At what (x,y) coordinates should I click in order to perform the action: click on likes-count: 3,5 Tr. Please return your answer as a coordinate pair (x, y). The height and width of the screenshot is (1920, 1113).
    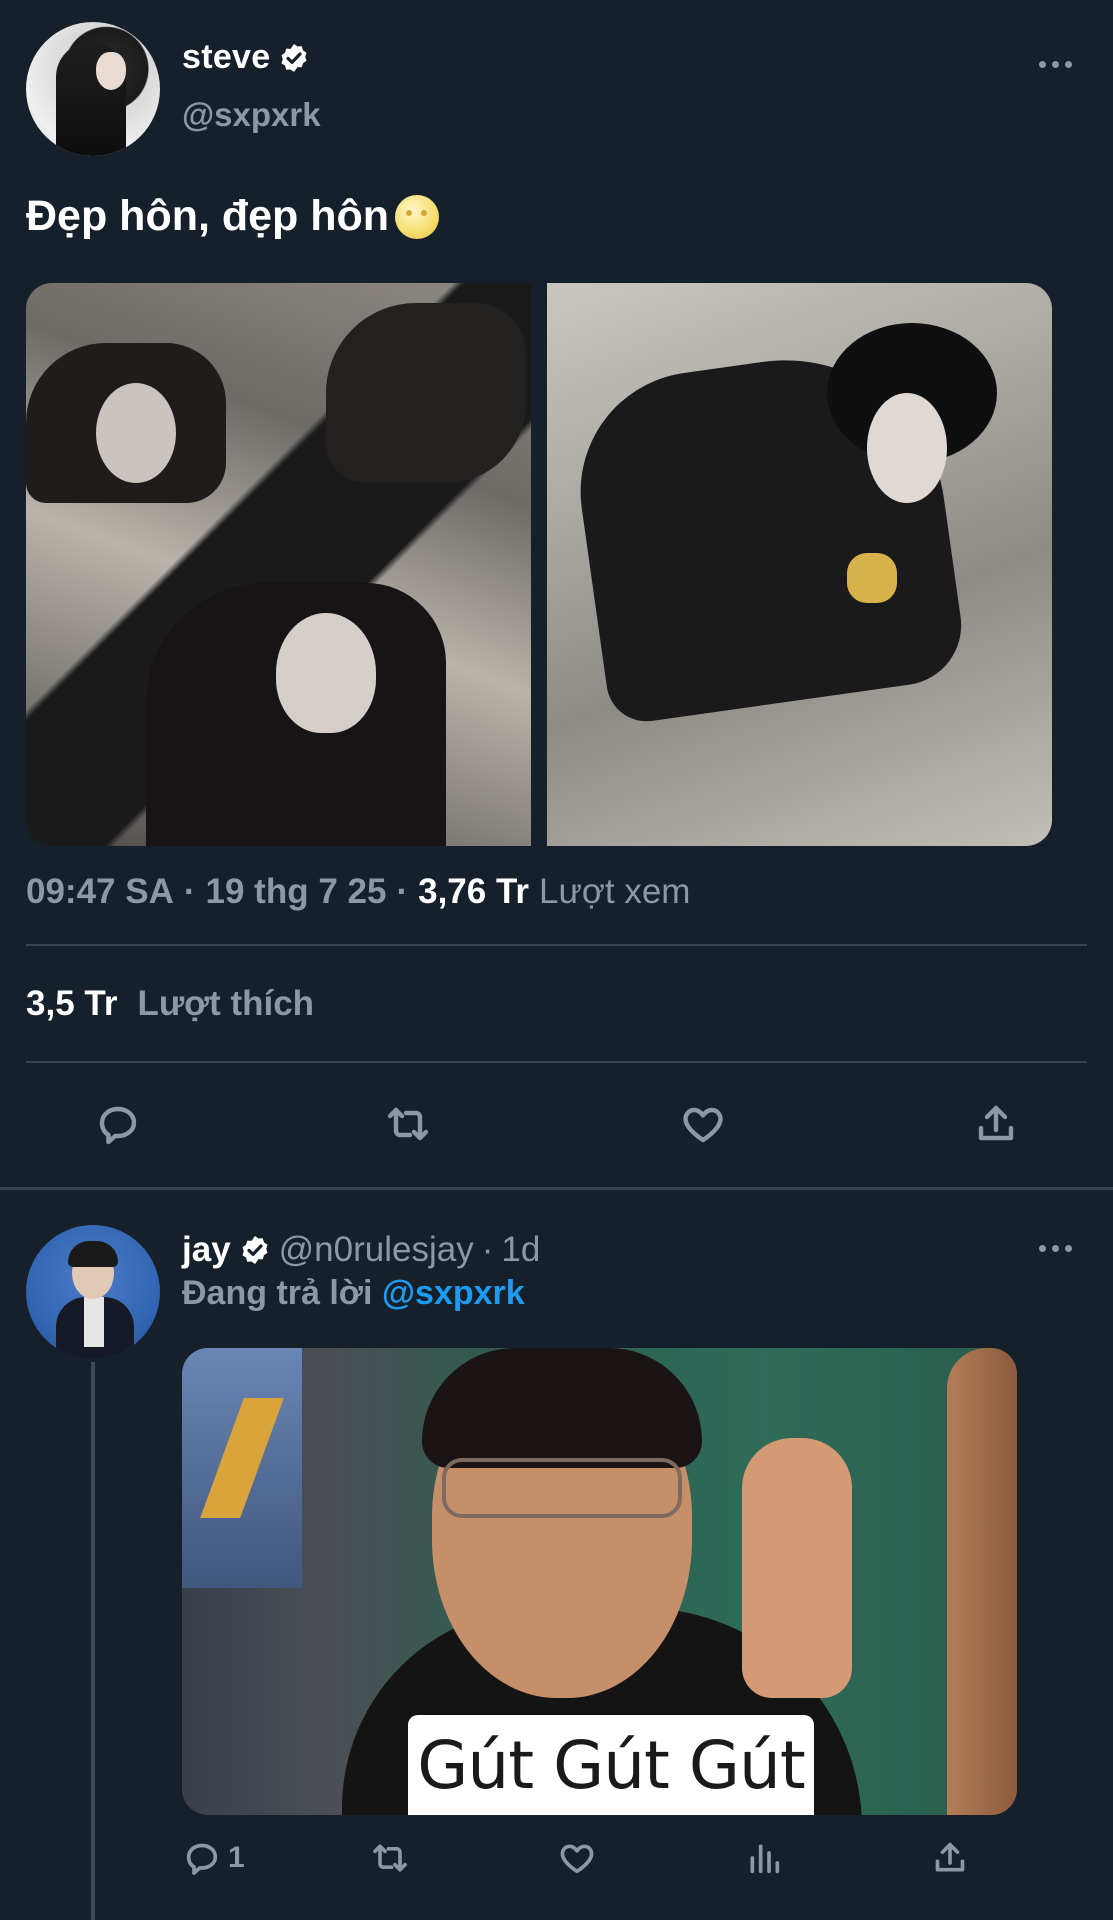
    Looking at the image, I should click on (72, 1003).